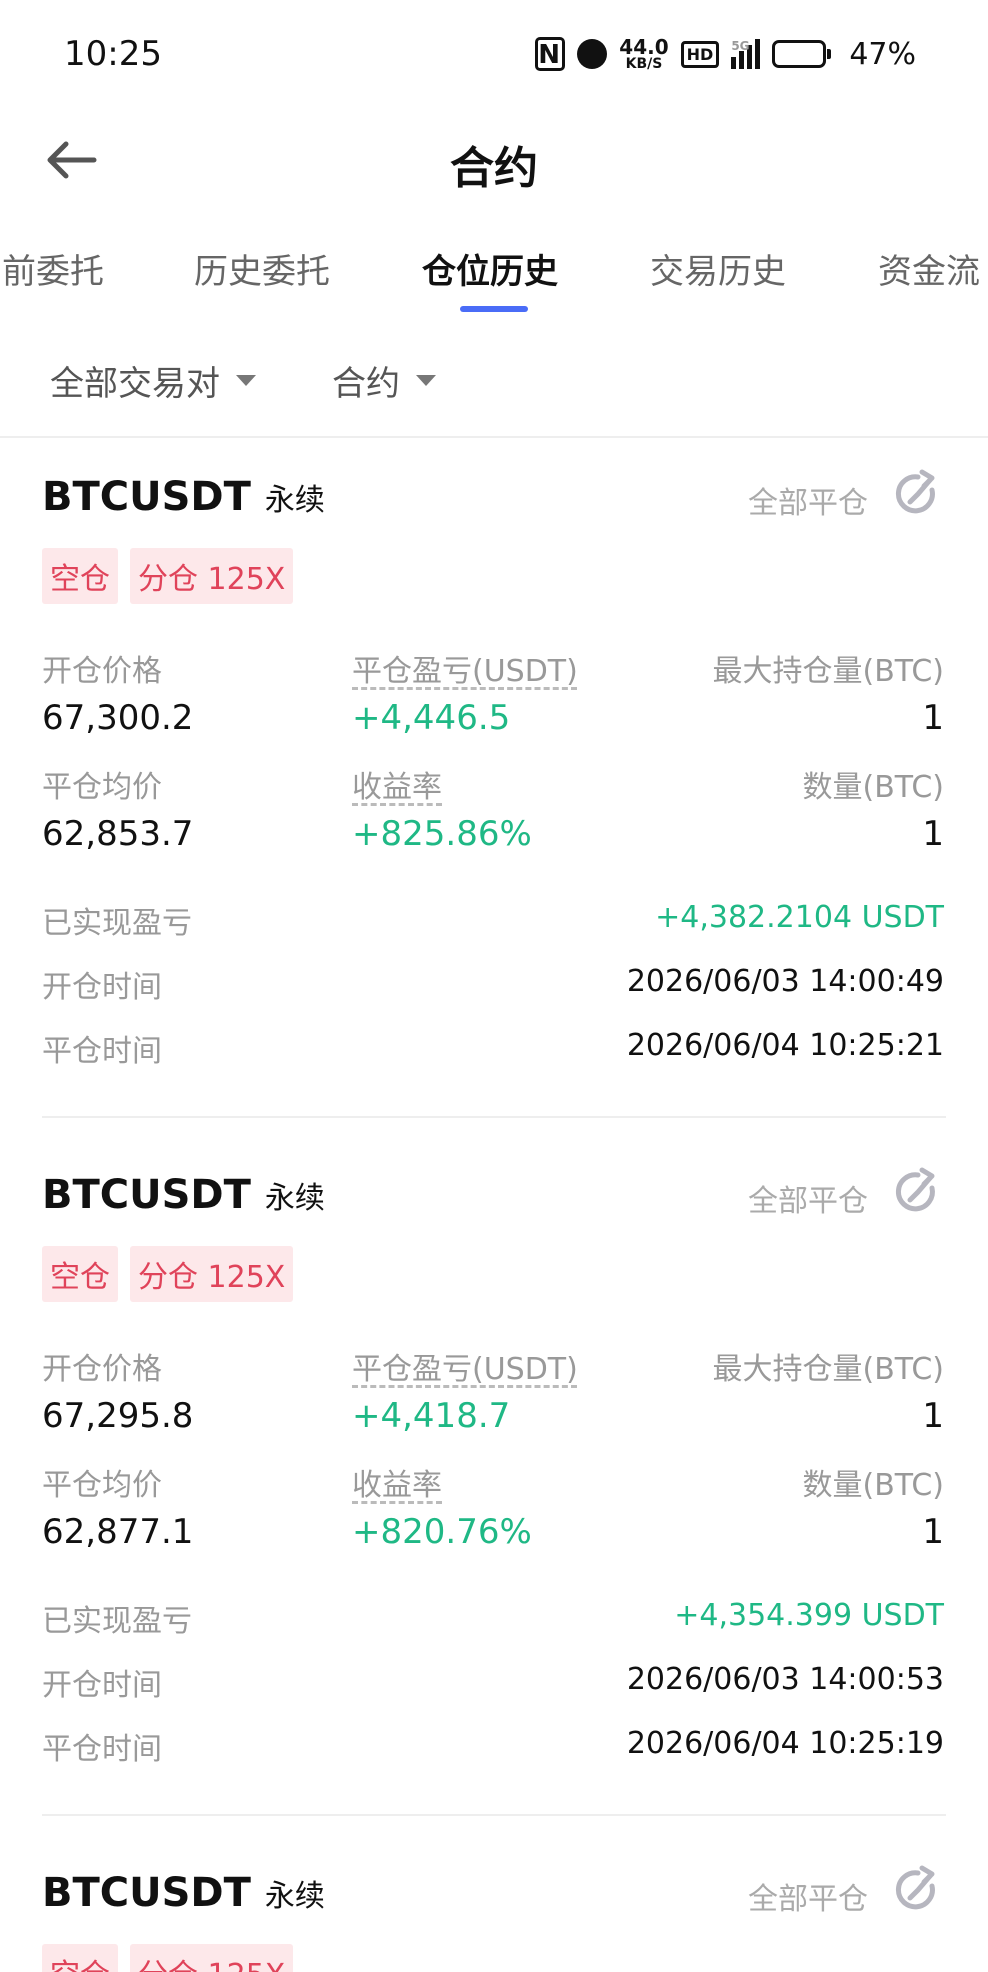 This screenshot has height=1972, width=988. I want to click on pair-filter-label: 全部交易对, so click(135, 384).